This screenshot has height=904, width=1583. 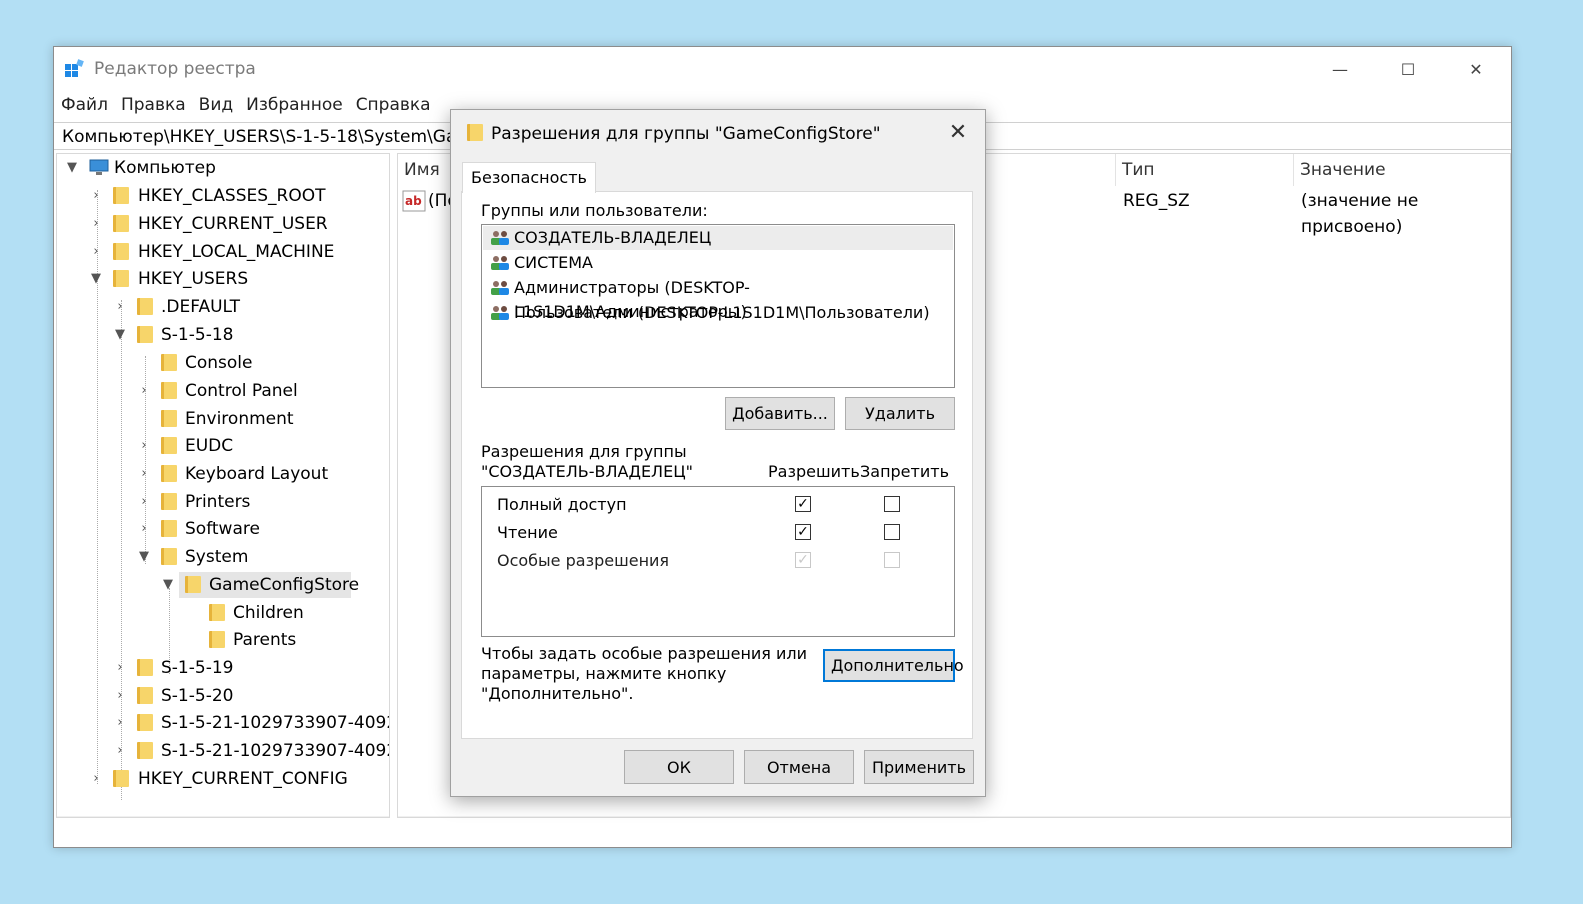 What do you see at coordinates (1402, 170) in the screenshot?
I see `column-header-value: Значение` at bounding box center [1402, 170].